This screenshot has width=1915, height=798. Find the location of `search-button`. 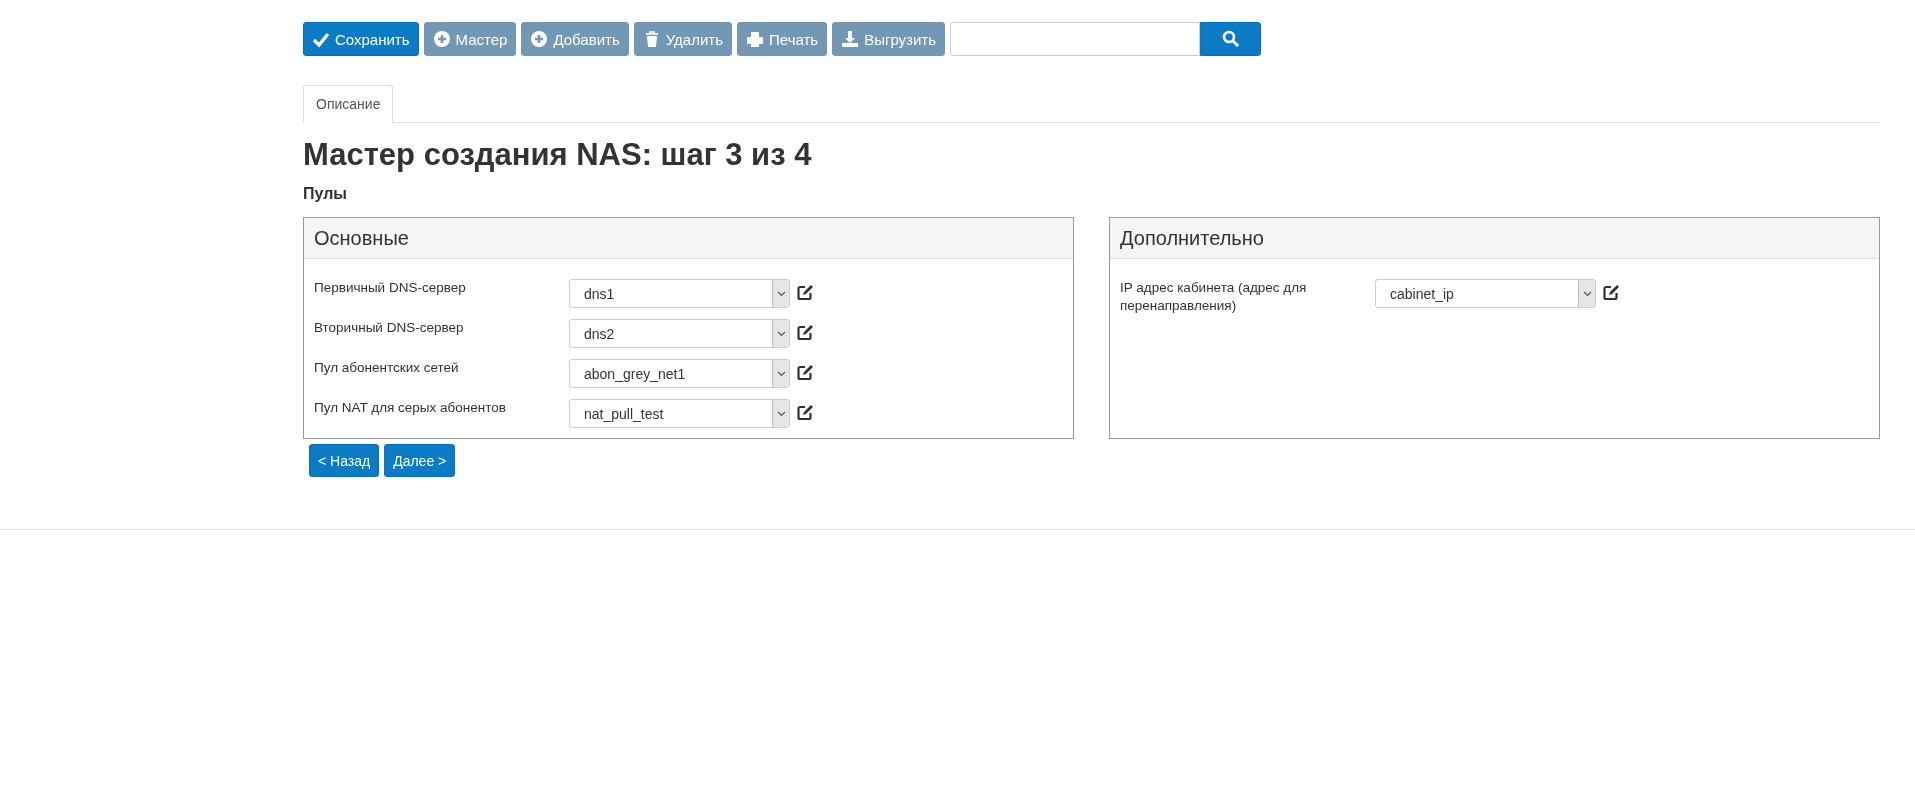

search-button is located at coordinates (1231, 39).